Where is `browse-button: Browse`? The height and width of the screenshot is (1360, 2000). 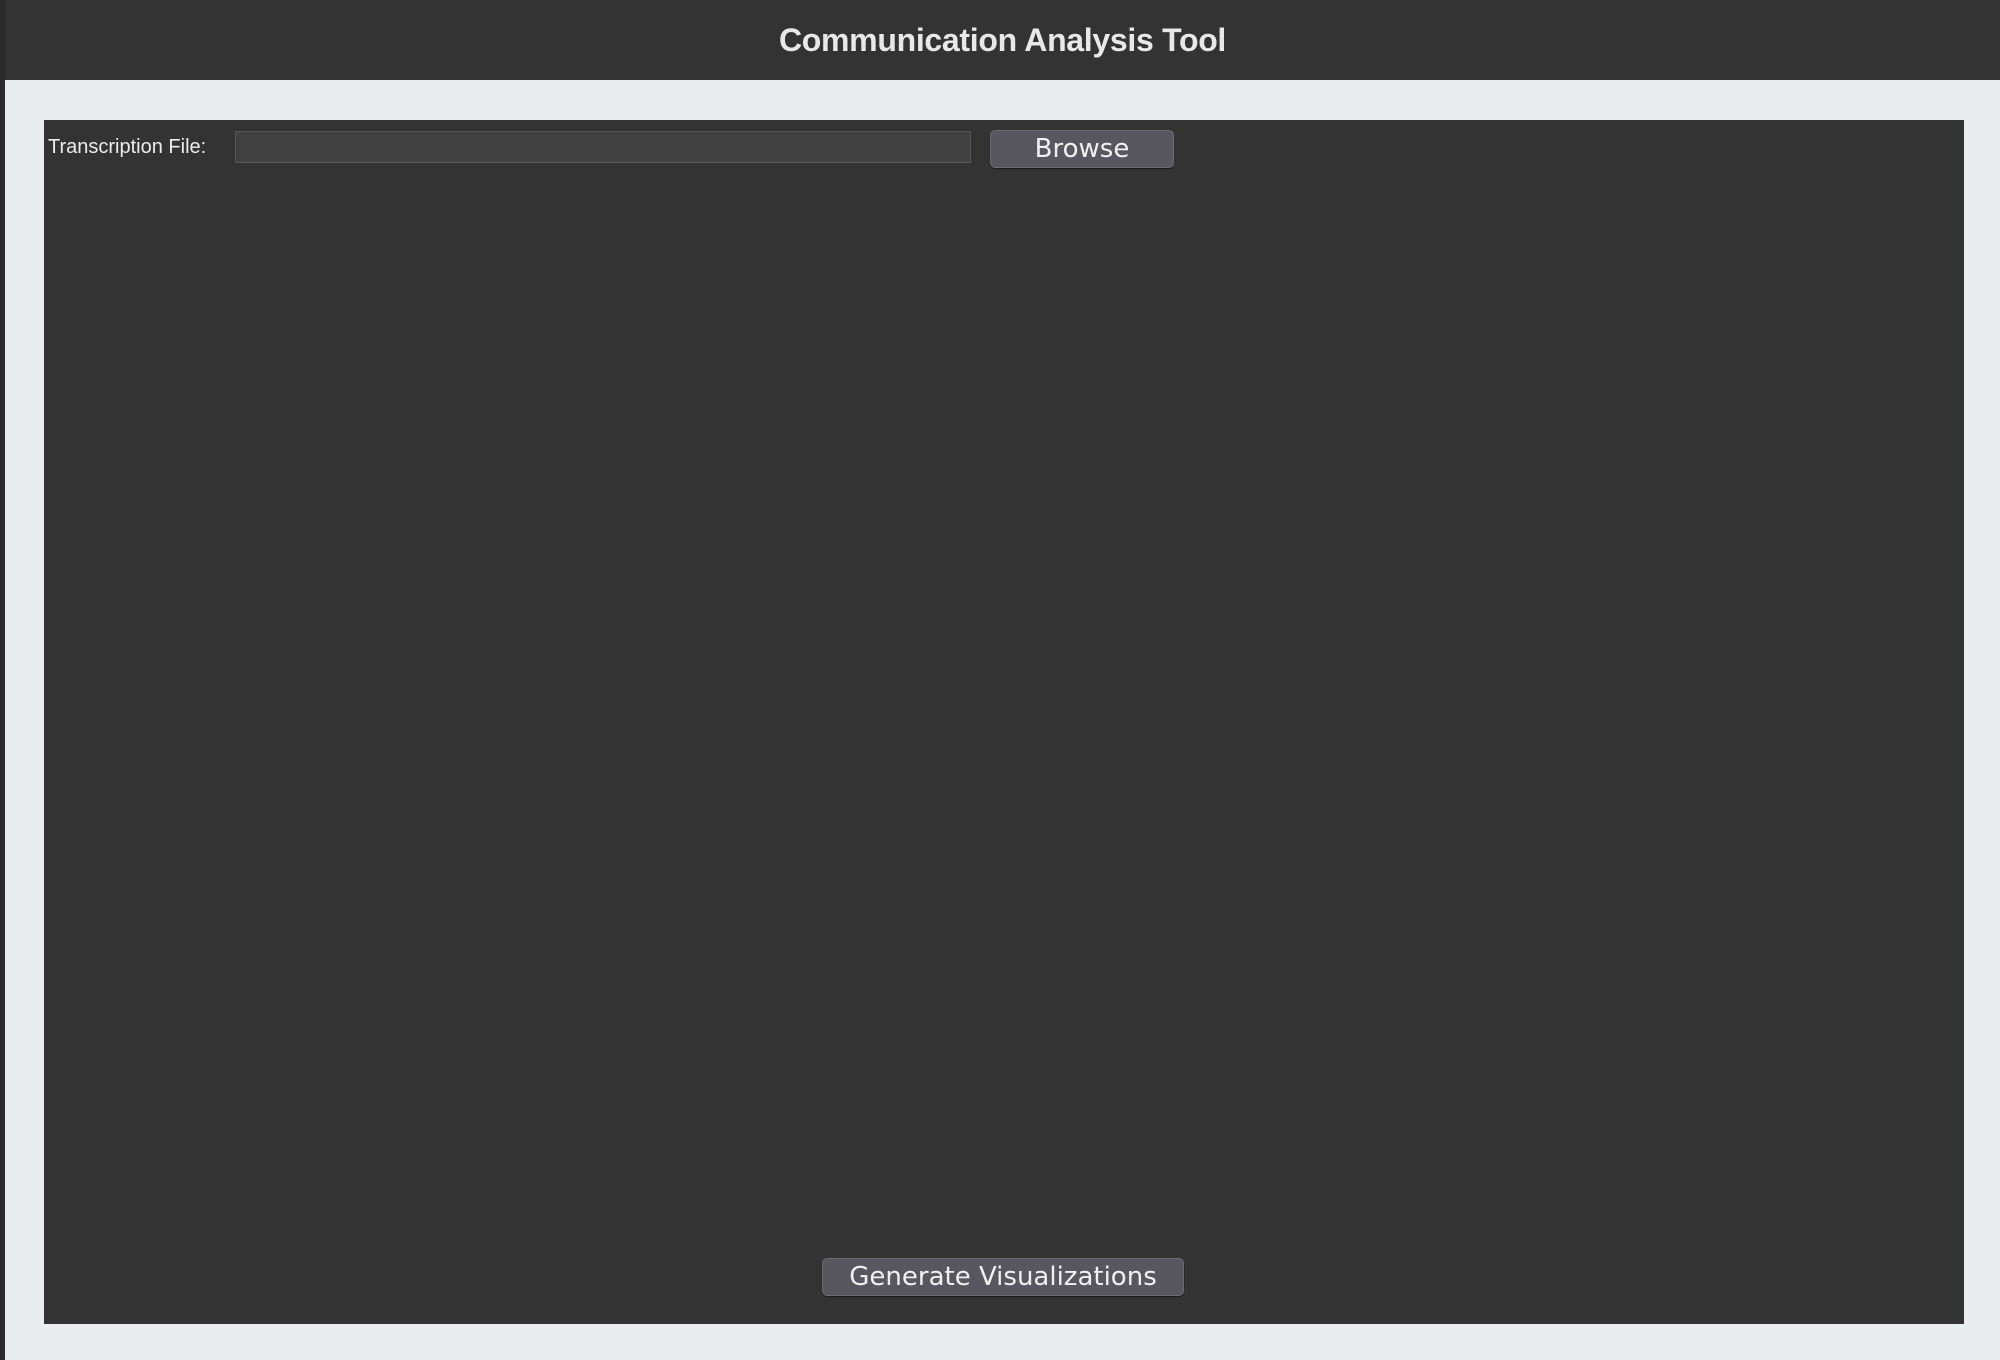
browse-button: Browse is located at coordinates (1082, 149).